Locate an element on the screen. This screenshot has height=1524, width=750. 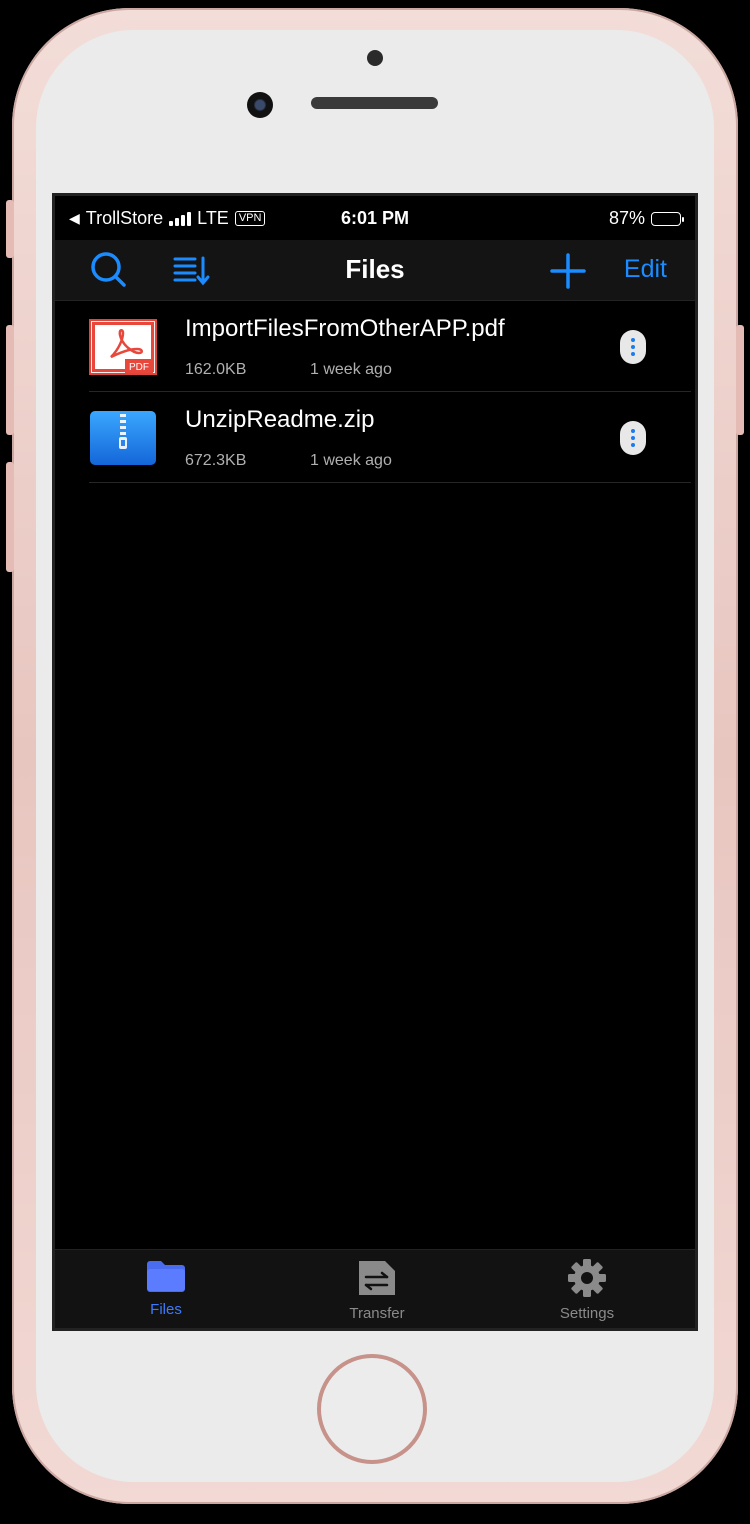
tab-settings: Settings is located at coordinates (587, 1290).